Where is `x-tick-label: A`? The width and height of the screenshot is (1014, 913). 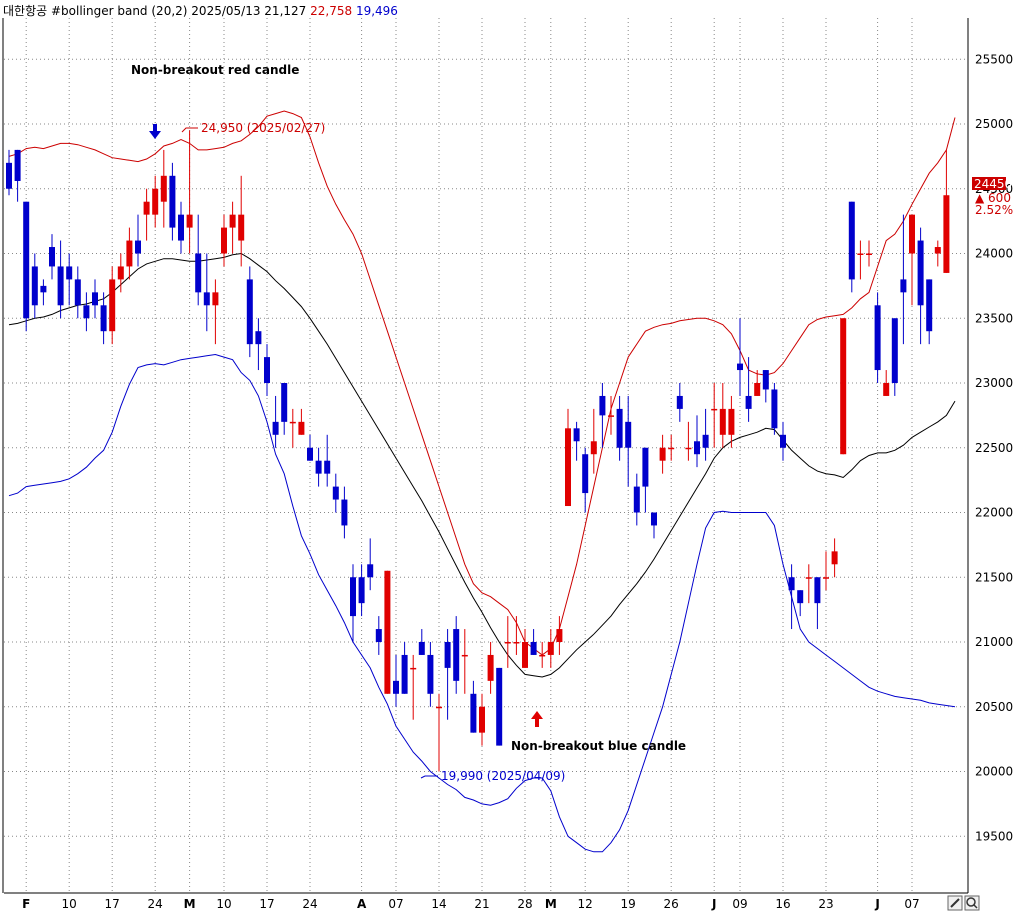
x-tick-label: A is located at coordinates (362, 904).